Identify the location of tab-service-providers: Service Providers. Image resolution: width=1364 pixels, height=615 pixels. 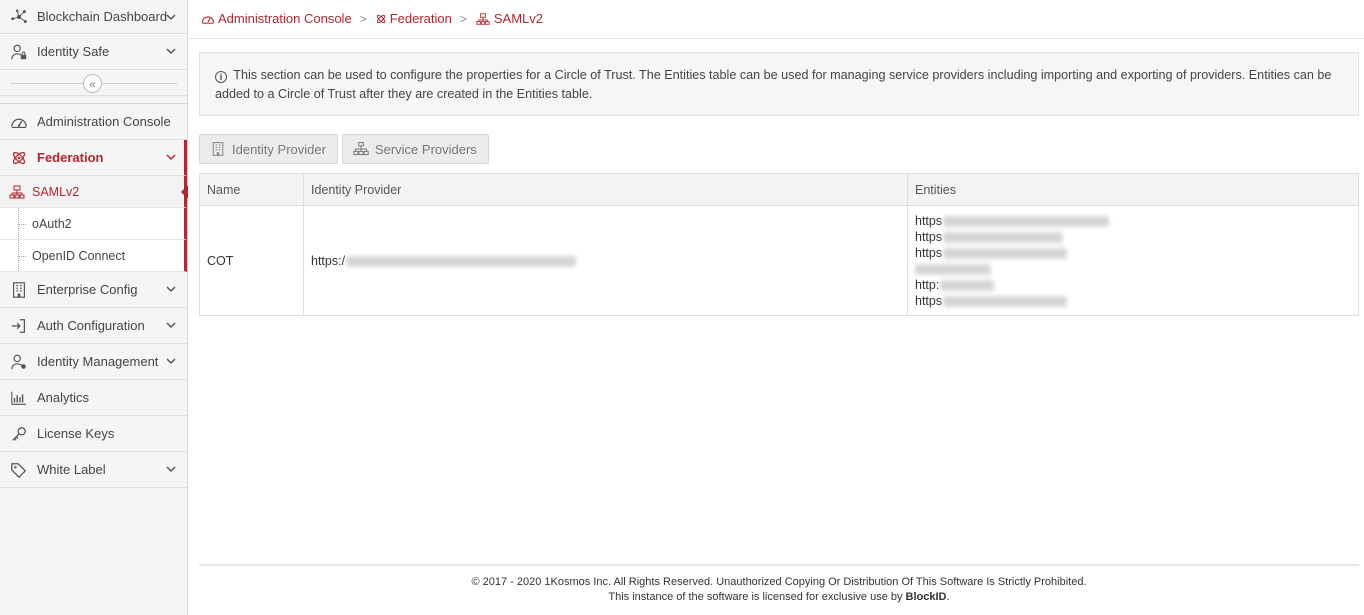
(415, 149).